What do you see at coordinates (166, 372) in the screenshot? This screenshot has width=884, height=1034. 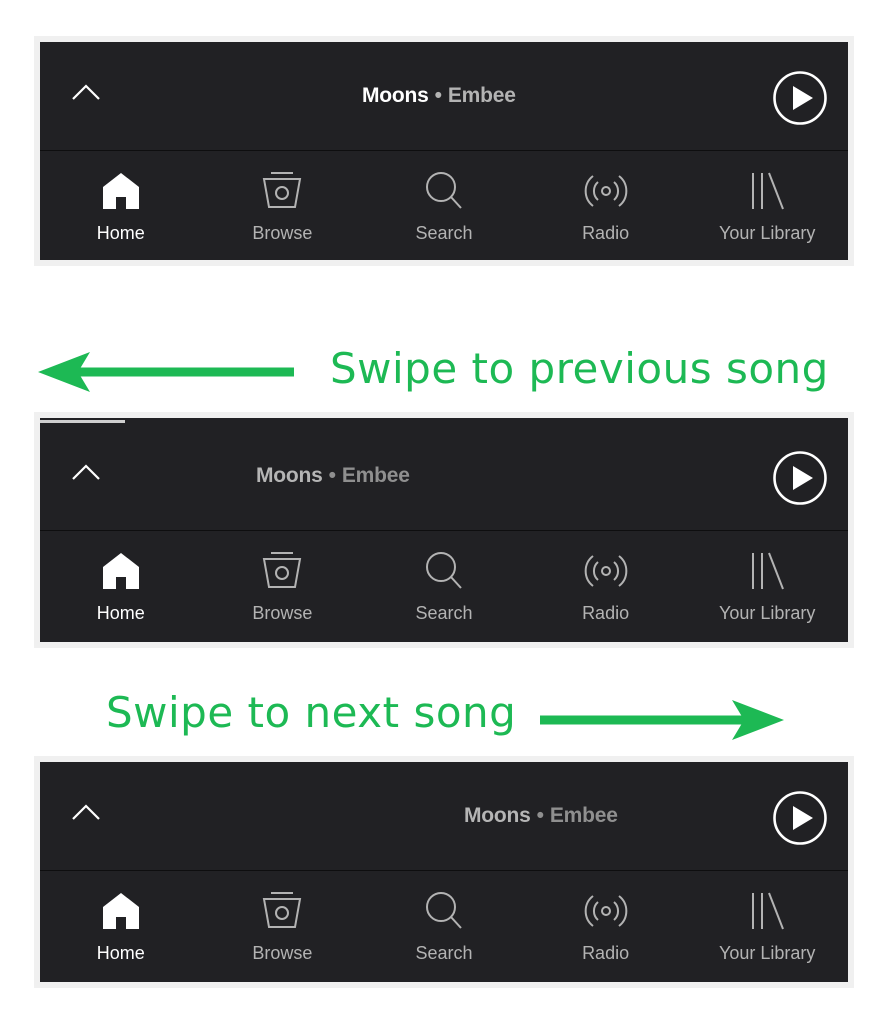 I see `arrow-left-icon` at bounding box center [166, 372].